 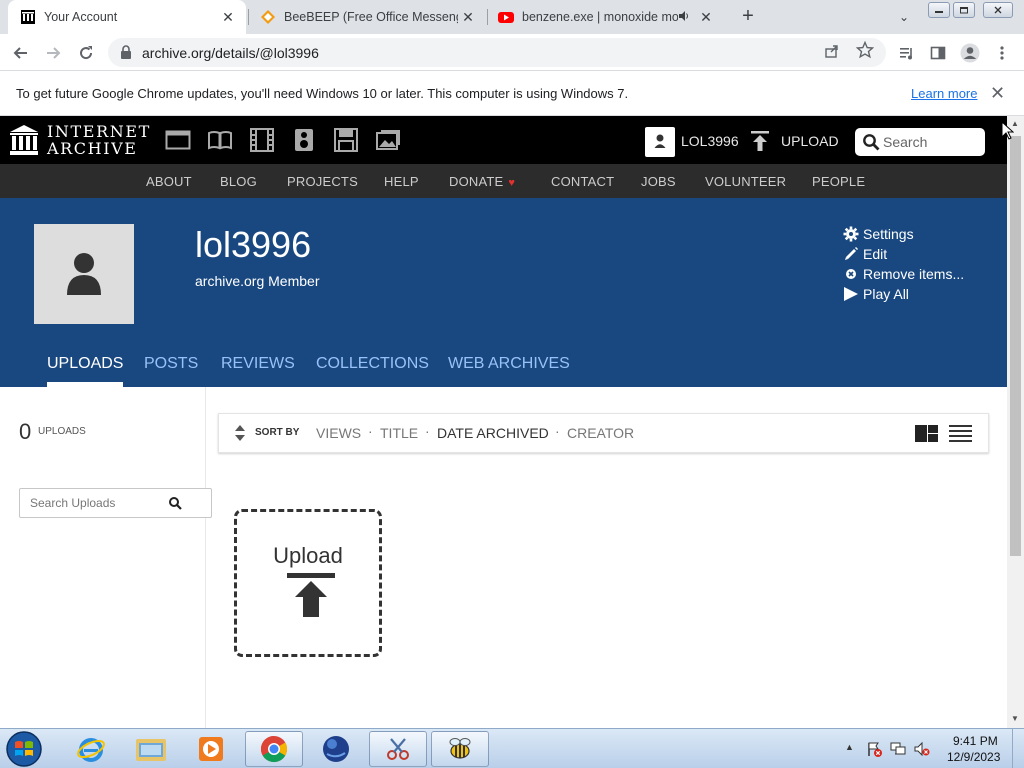 What do you see at coordinates (21, 53) in the screenshot?
I see `back-button` at bounding box center [21, 53].